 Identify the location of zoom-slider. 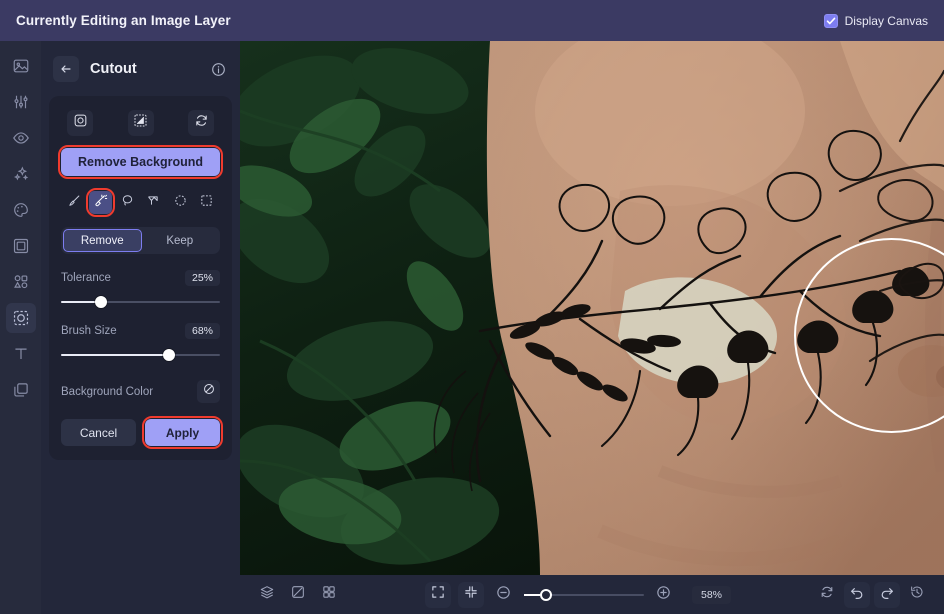
(583, 595).